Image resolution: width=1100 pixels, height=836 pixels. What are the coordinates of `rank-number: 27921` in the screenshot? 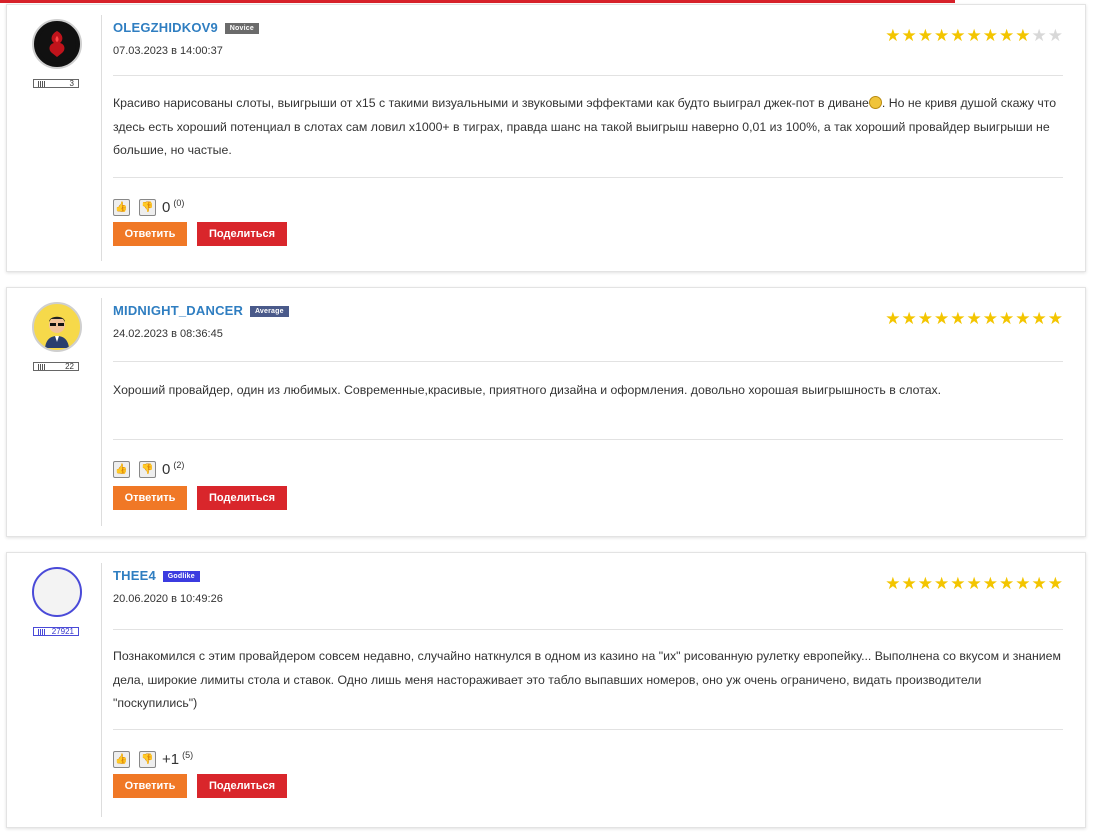 It's located at (62, 631).